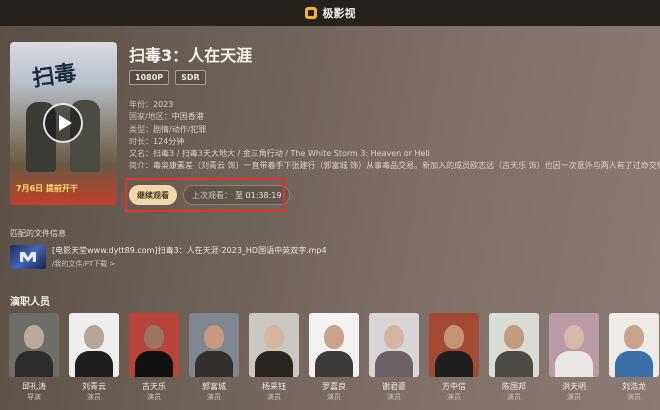 This screenshot has height=410, width=660. Describe the element at coordinates (28, 257) in the screenshot. I see `file-thumbnail` at that location.